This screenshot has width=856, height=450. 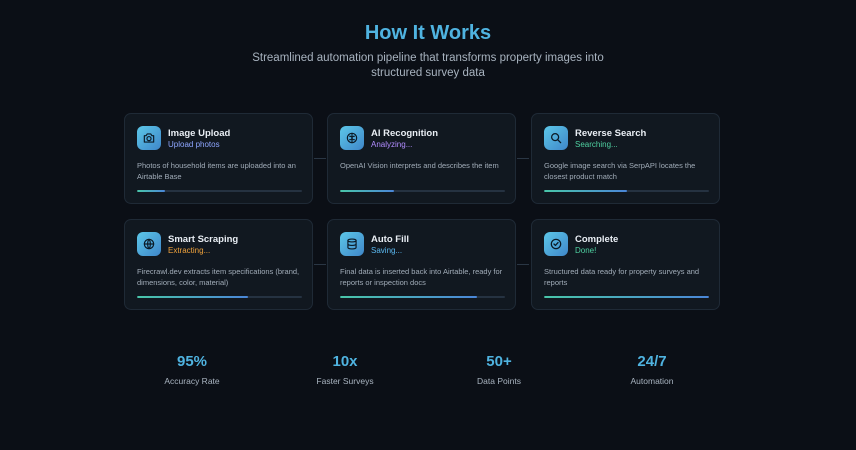 I want to click on stat-accuracy: 95% Accuracy Rate, so click(x=192, y=369).